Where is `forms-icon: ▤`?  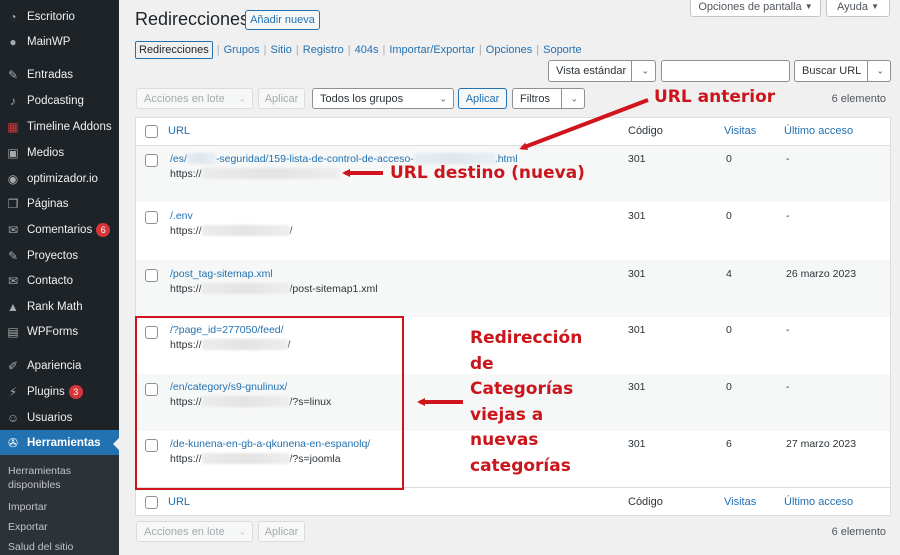 forms-icon: ▤ is located at coordinates (13, 332).